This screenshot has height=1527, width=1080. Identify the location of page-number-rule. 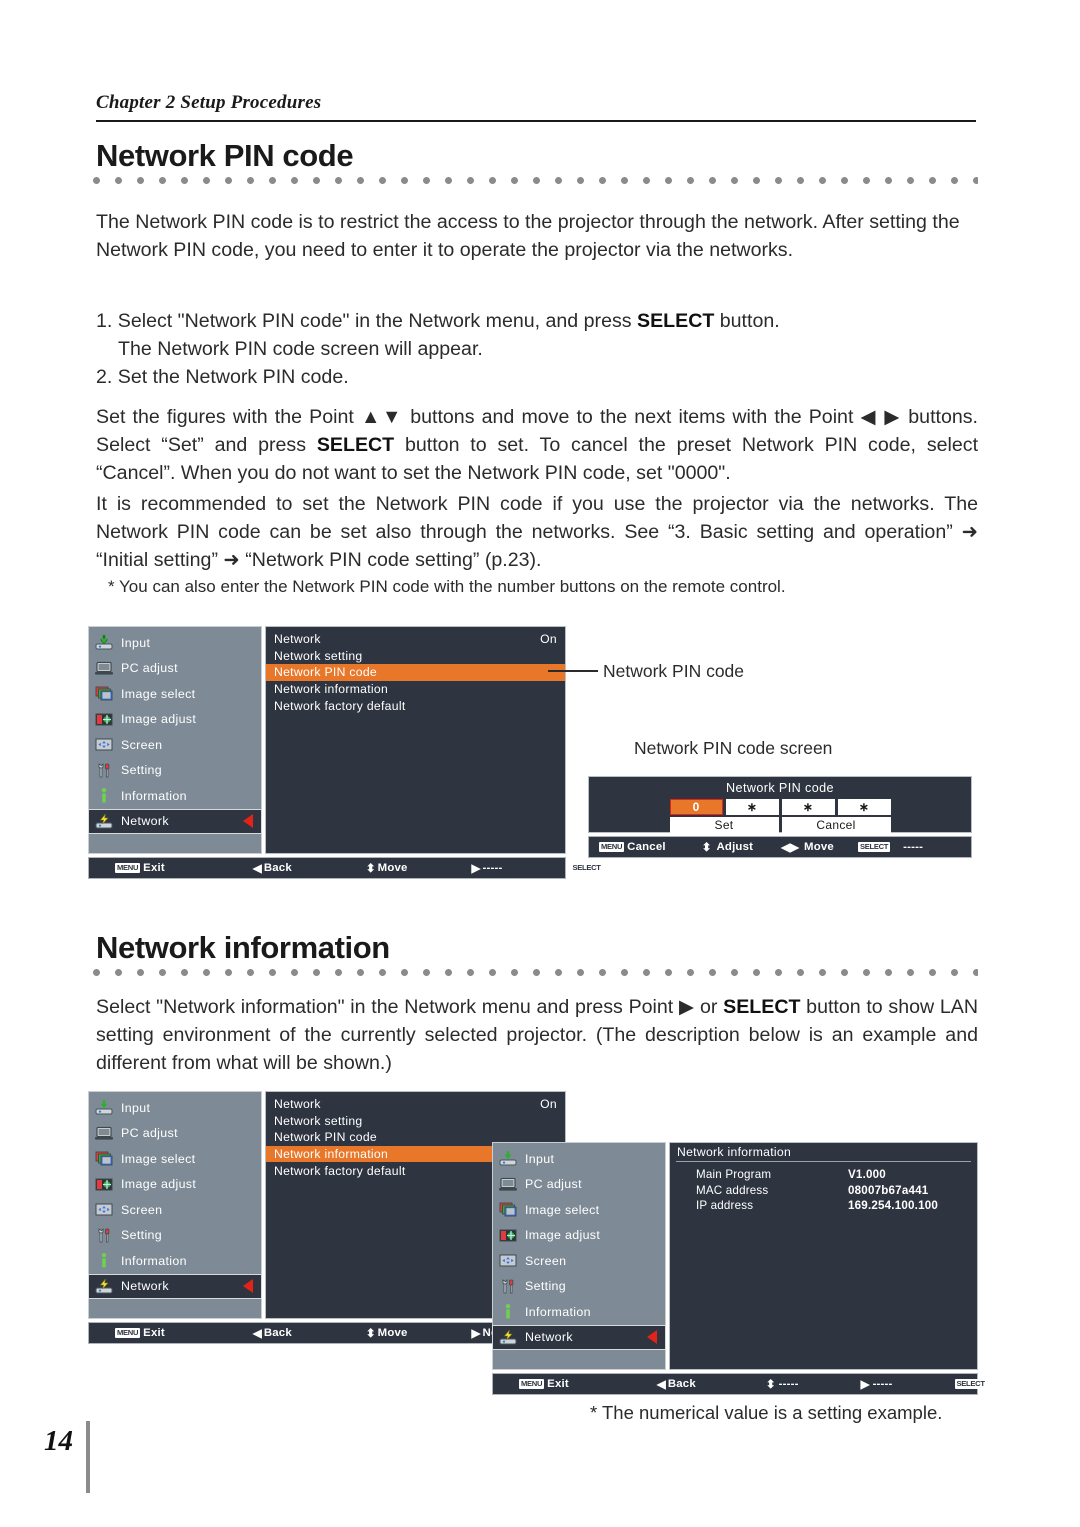
(88, 1457).